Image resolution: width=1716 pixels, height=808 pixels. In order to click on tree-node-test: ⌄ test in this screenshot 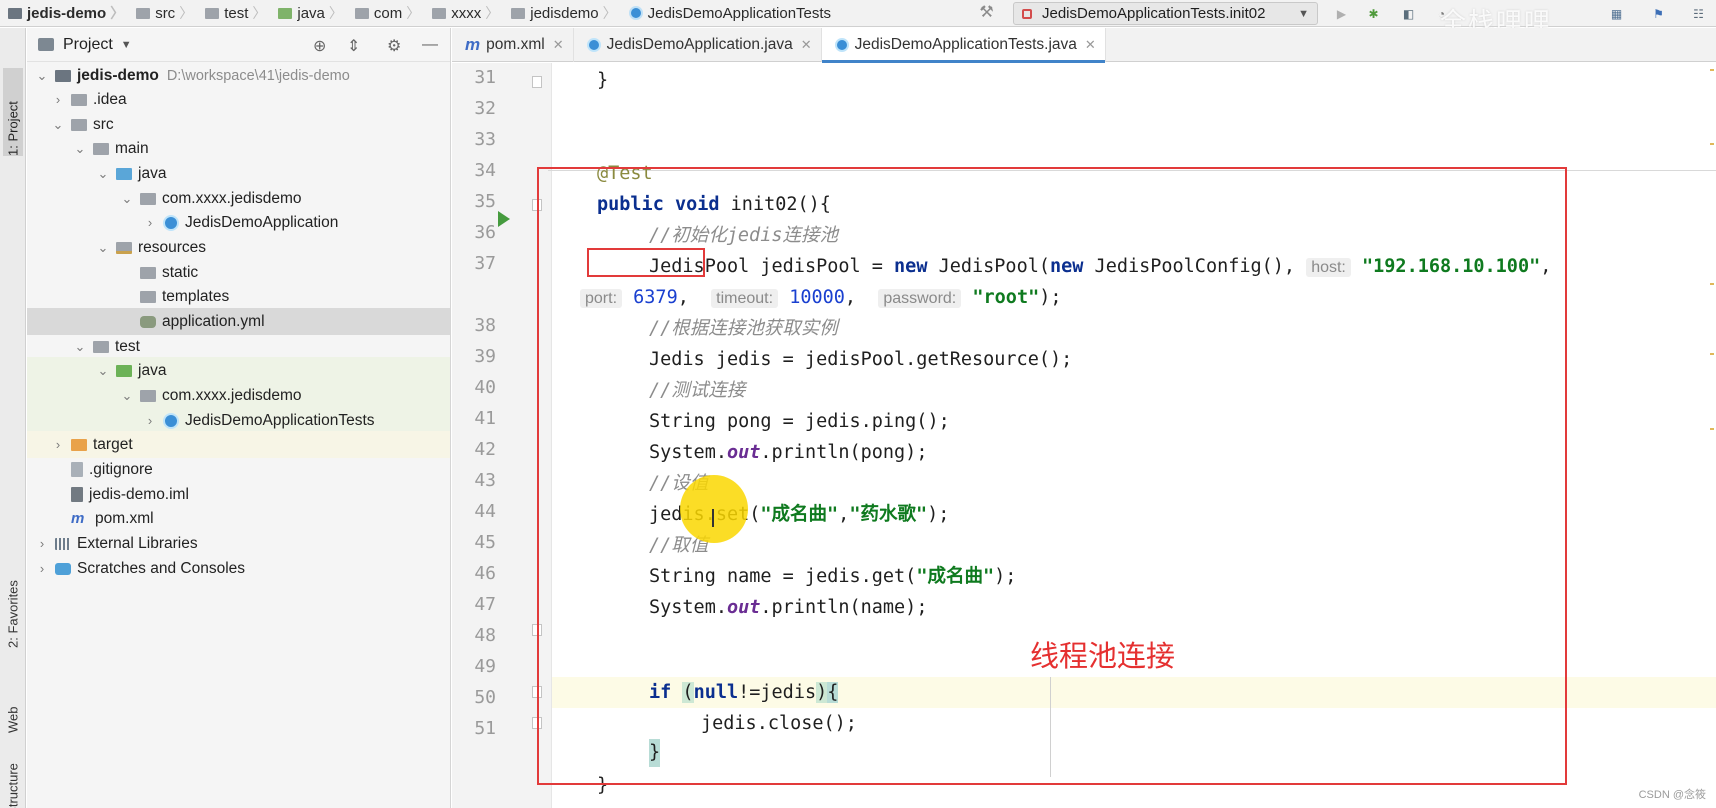, I will do `click(238, 346)`.